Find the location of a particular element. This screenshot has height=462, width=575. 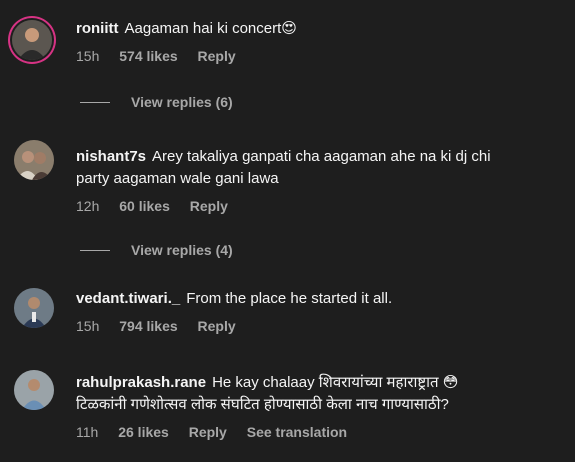

comment-meta: 12h 60 likes Reply is located at coordinates (315, 206).